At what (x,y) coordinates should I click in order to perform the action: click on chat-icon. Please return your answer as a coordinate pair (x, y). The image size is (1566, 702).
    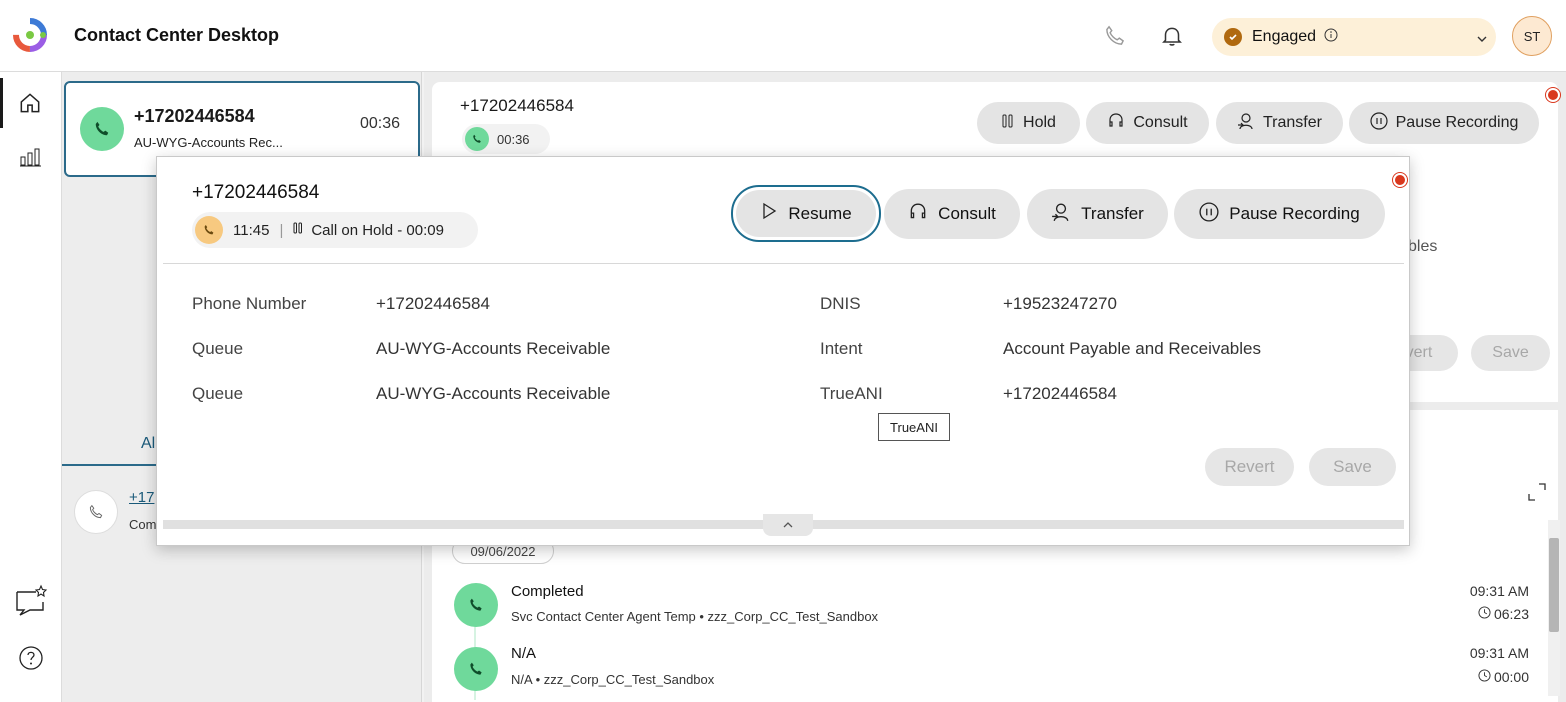
    Looking at the image, I should click on (31, 602).